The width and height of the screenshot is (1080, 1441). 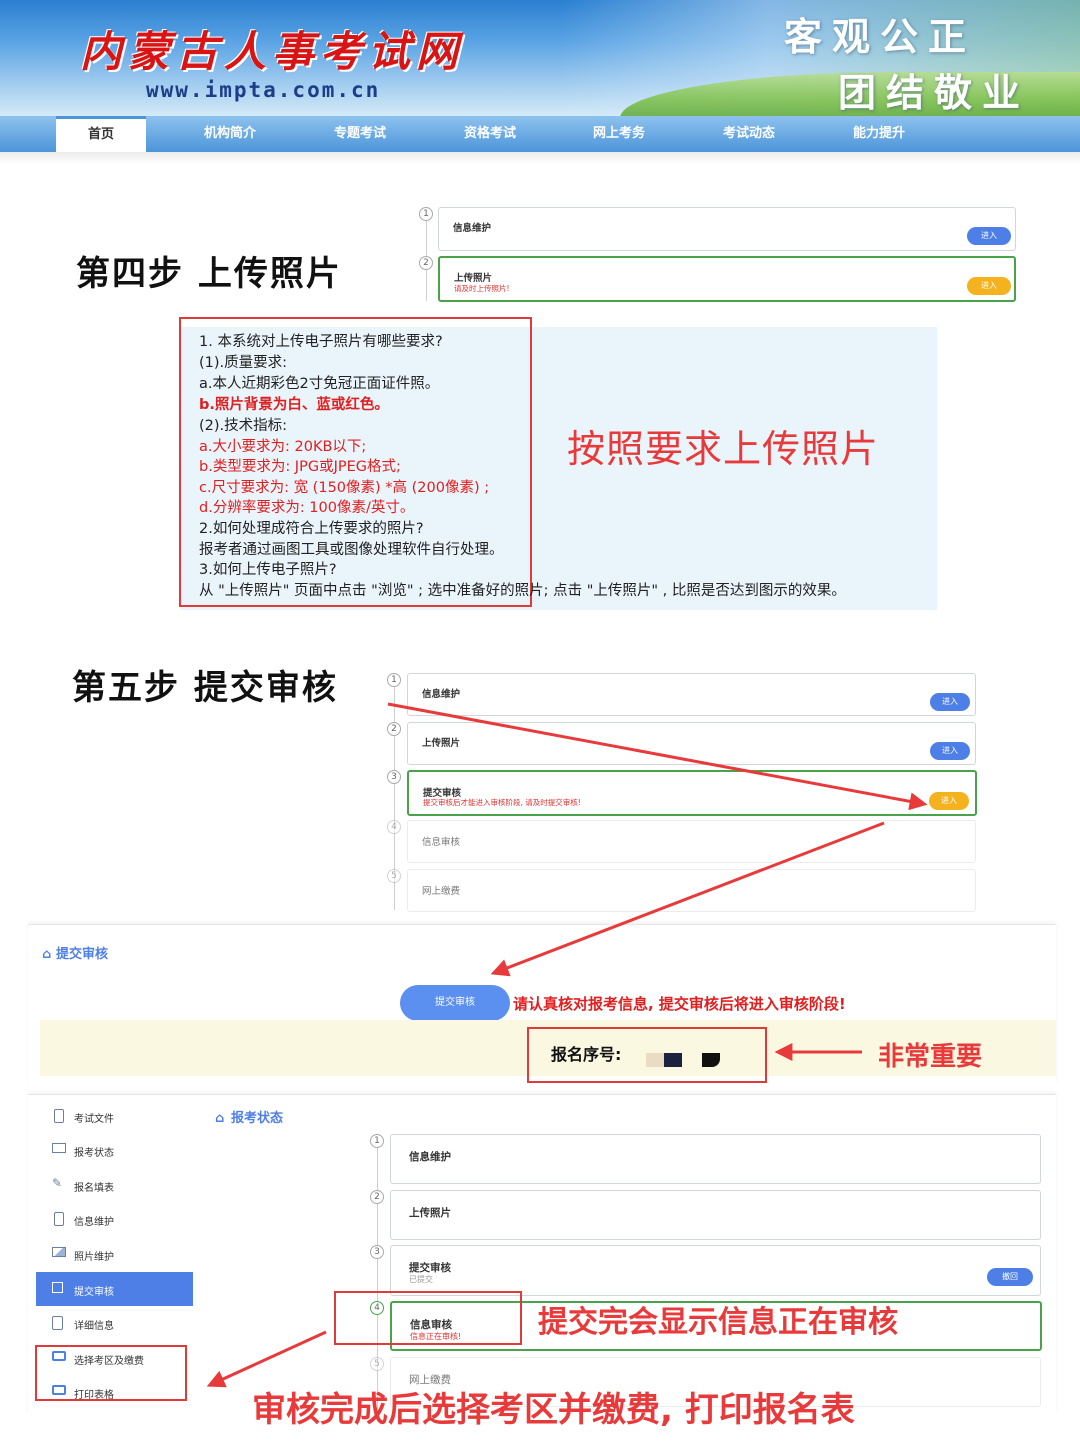 I want to click on faq-line: (1).质量要求:, so click(x=243, y=363).